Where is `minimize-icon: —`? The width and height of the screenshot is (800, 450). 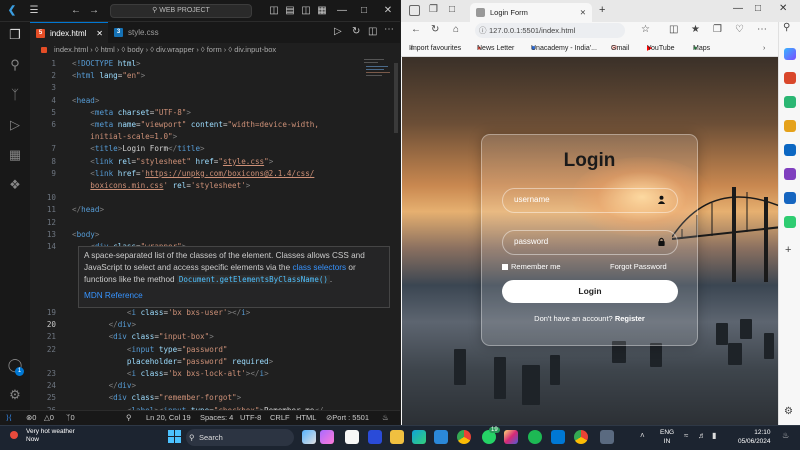 minimize-icon: — is located at coordinates (738, 8).